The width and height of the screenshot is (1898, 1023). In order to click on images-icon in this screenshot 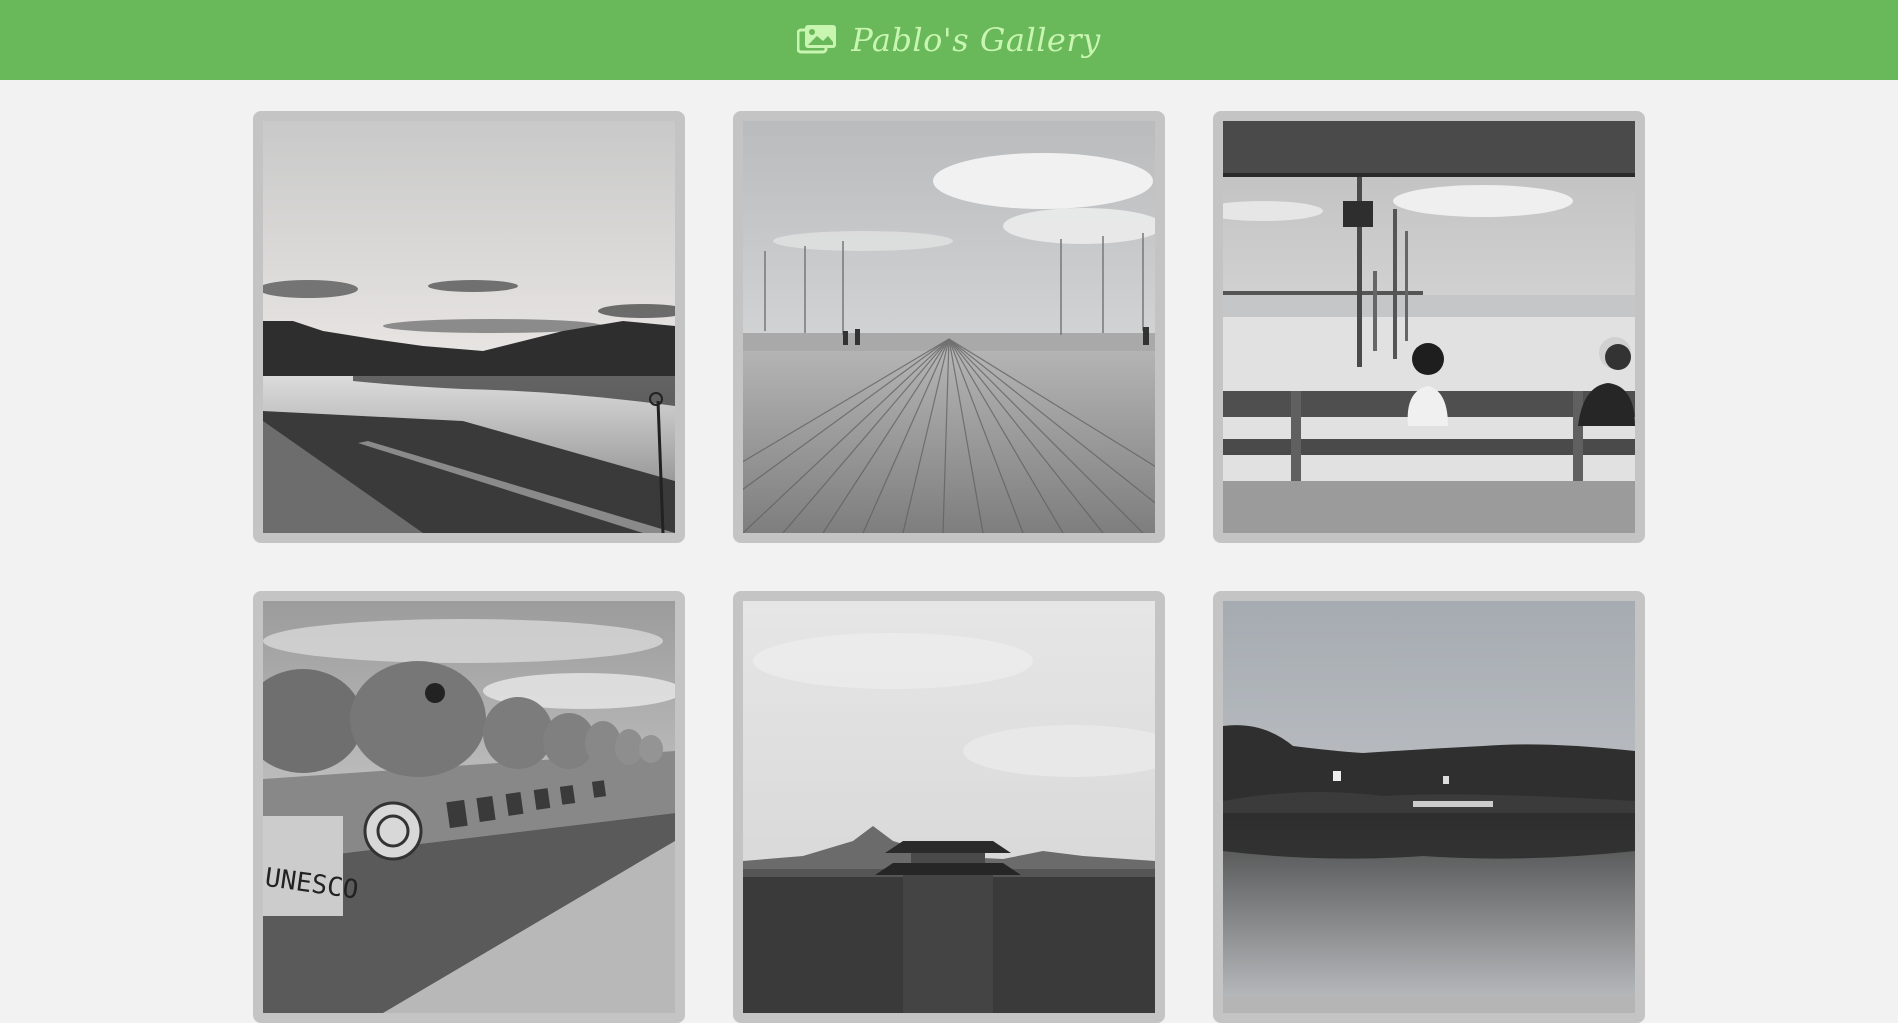, I will do `click(817, 39)`.